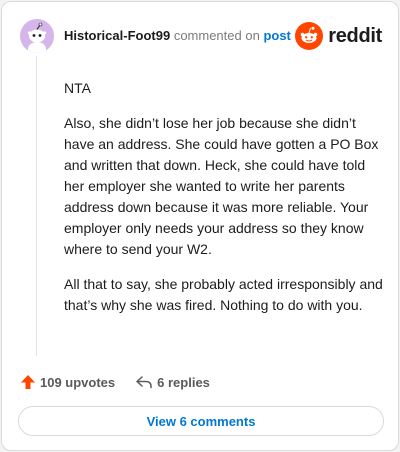  I want to click on action-text: commented on, so click(216, 35).